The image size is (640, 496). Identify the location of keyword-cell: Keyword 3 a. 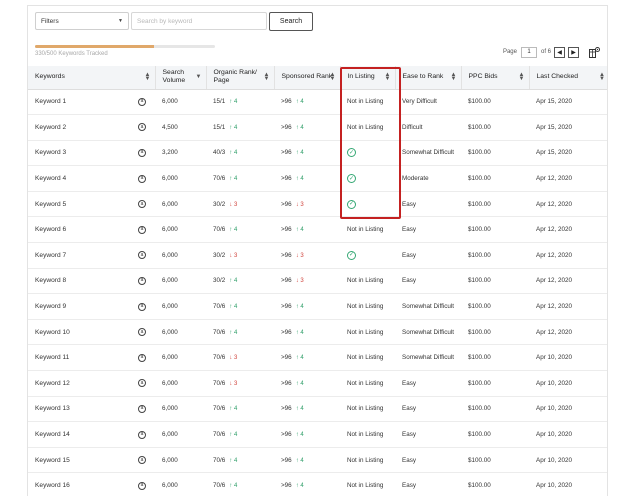
(91, 153).